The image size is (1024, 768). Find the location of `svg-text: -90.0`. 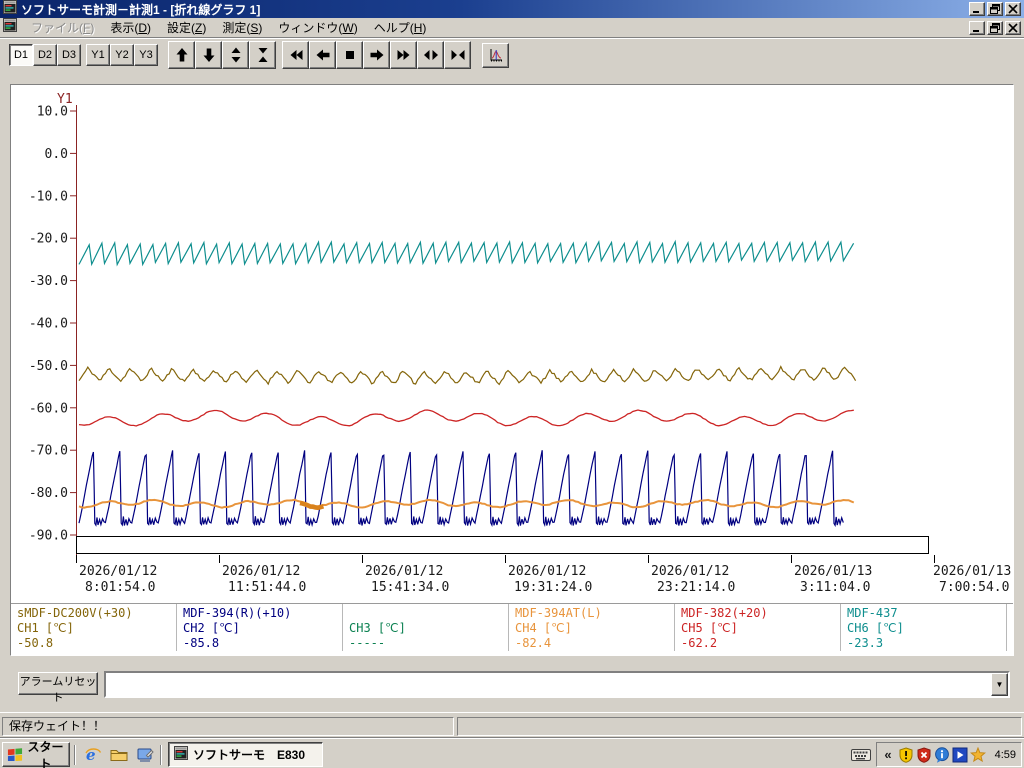

svg-text: -90.0 is located at coordinates (48, 536).